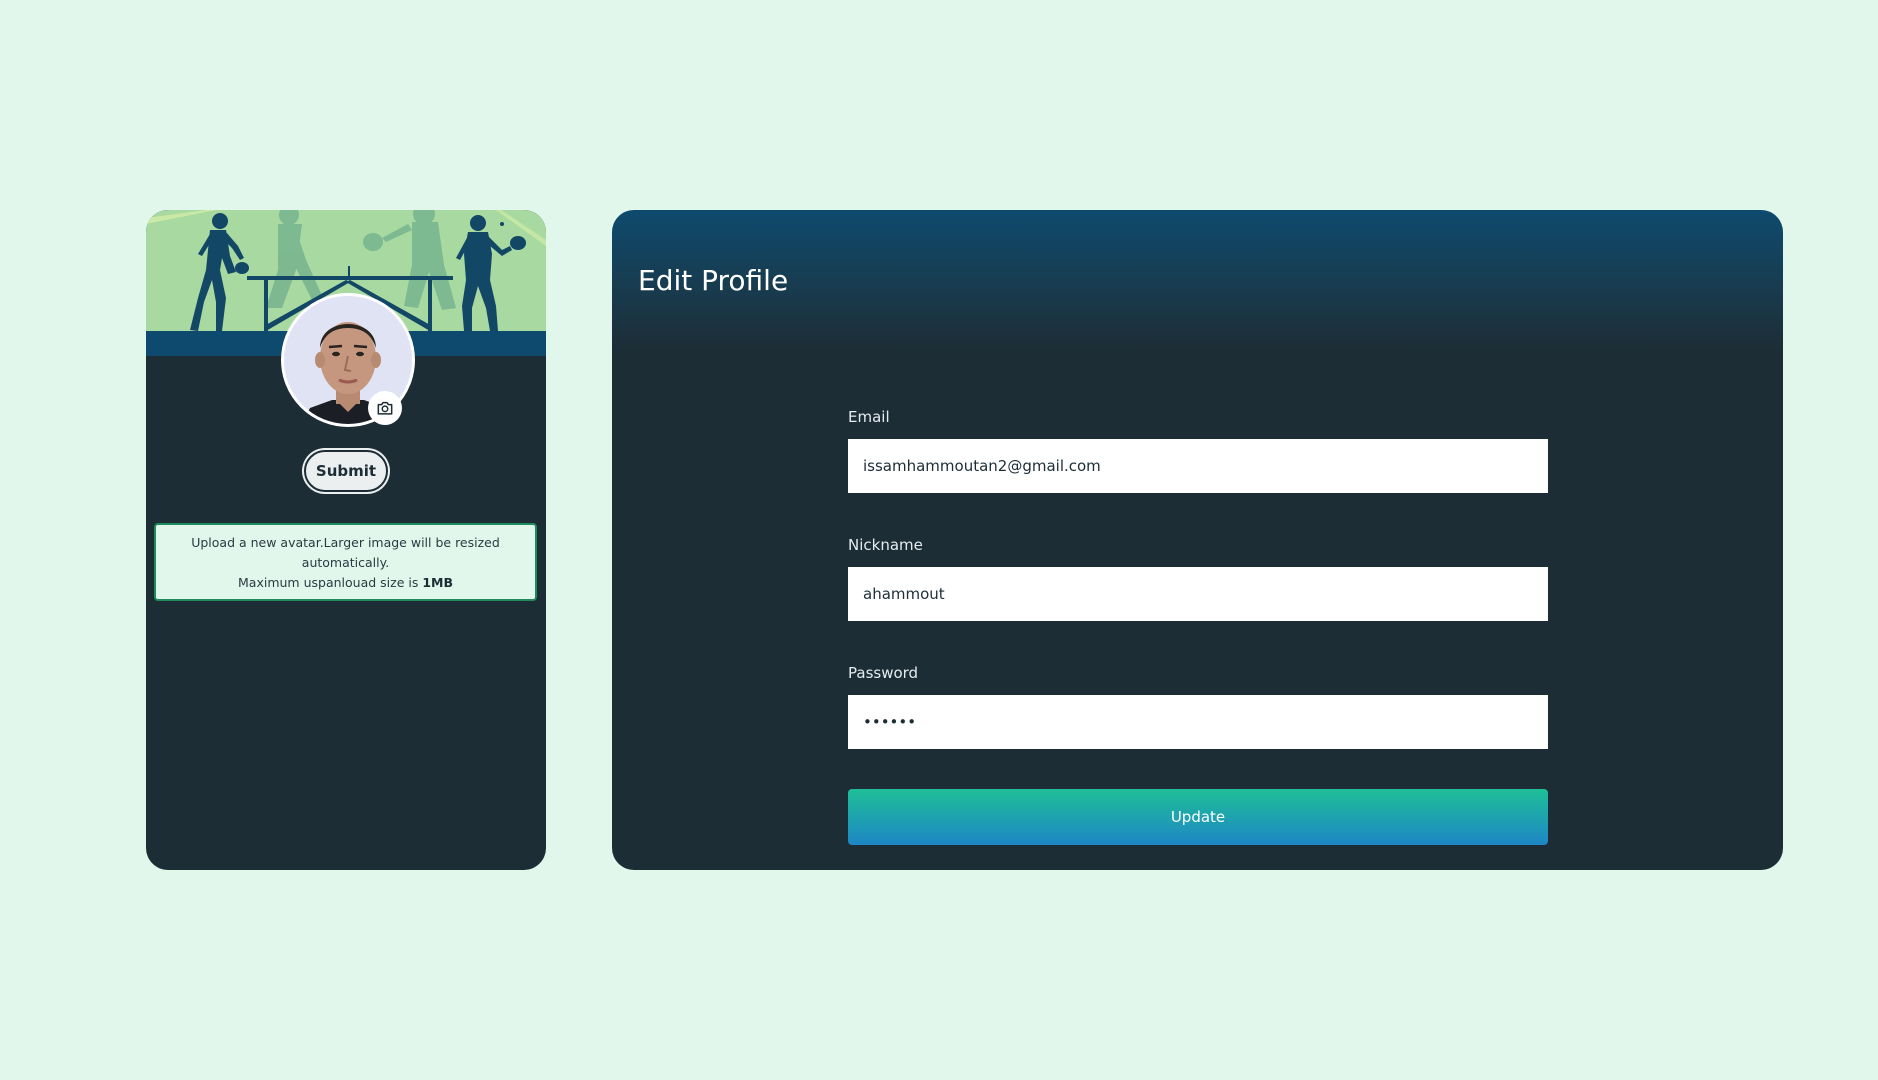 The width and height of the screenshot is (1878, 1080). Describe the element at coordinates (1198, 466) in the screenshot. I see `email-field` at that location.